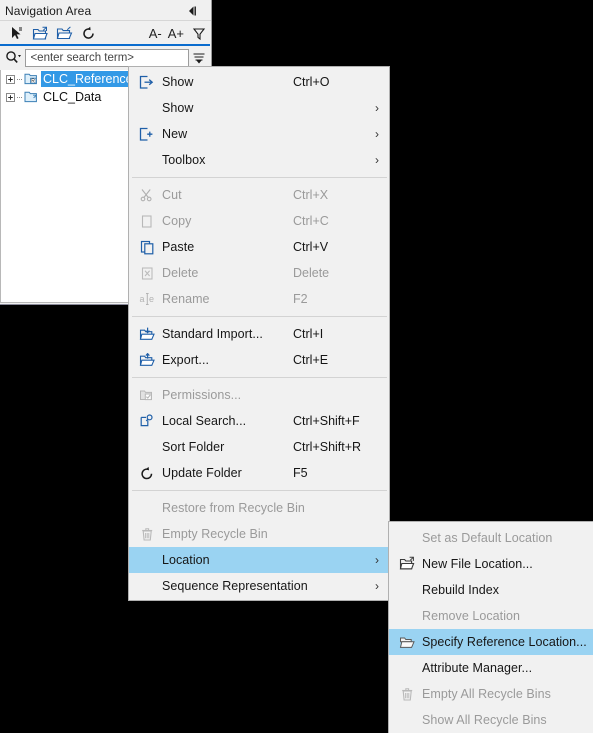 This screenshot has width=593, height=733. I want to click on menu-item-accel: F5, so click(300, 473).